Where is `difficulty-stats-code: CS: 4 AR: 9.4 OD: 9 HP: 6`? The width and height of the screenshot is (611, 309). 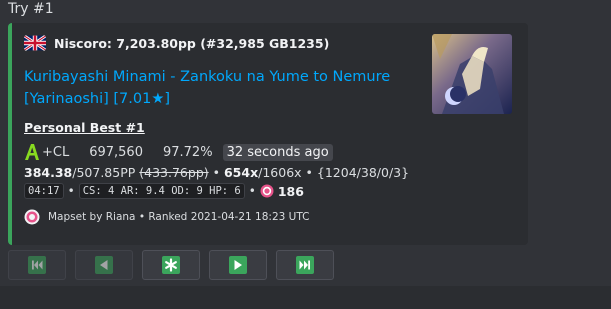
difficulty-stats-code: CS: 4 AR: 9.4 OD: 9 HP: 6 is located at coordinates (161, 191).